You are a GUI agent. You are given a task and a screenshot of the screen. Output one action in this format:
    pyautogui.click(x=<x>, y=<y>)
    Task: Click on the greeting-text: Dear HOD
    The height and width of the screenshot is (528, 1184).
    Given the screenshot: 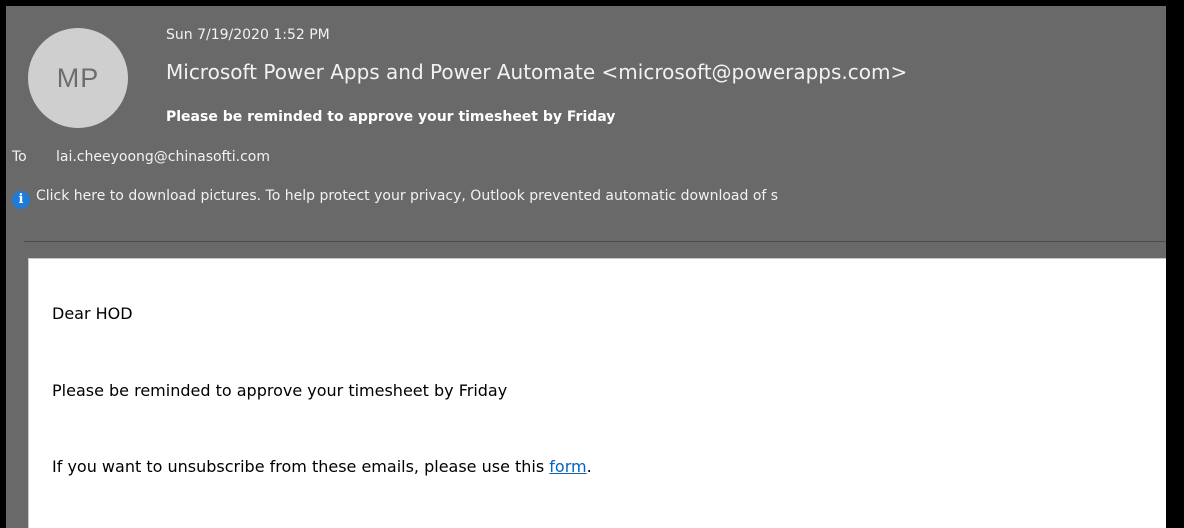 What is the action you would take?
    pyautogui.click(x=92, y=313)
    